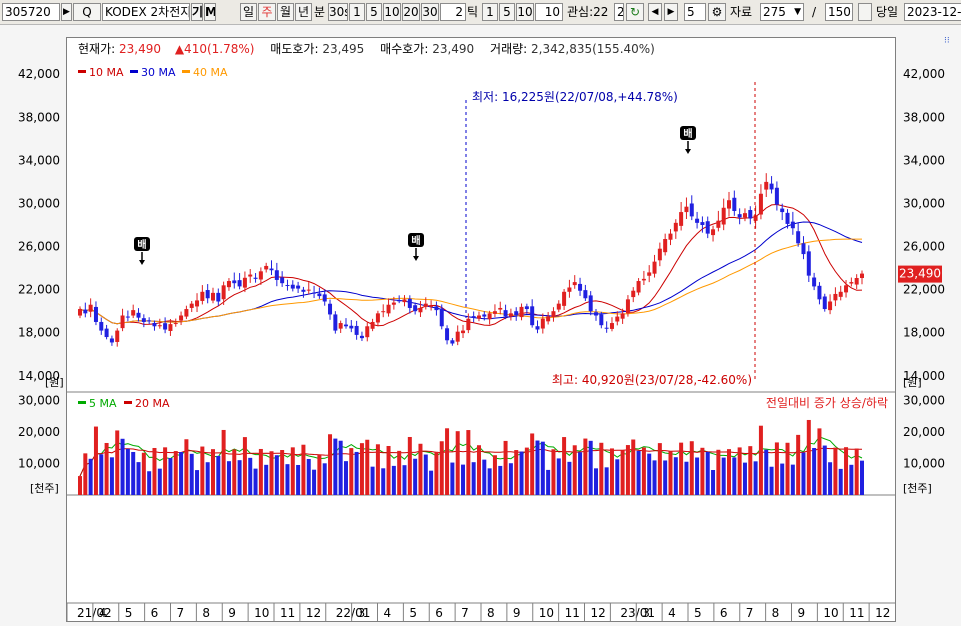 The height and width of the screenshot is (626, 961). What do you see at coordinates (362, 613) in the screenshot?
I see `x-tick-label: 3` at bounding box center [362, 613].